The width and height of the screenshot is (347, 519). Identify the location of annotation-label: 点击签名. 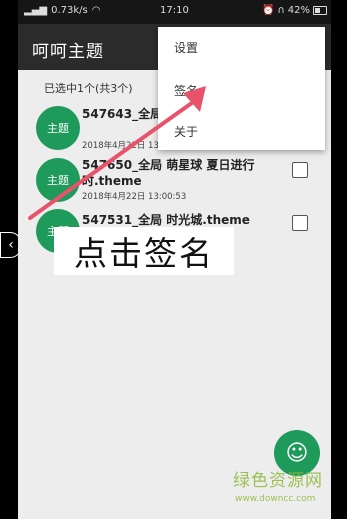
(144, 251).